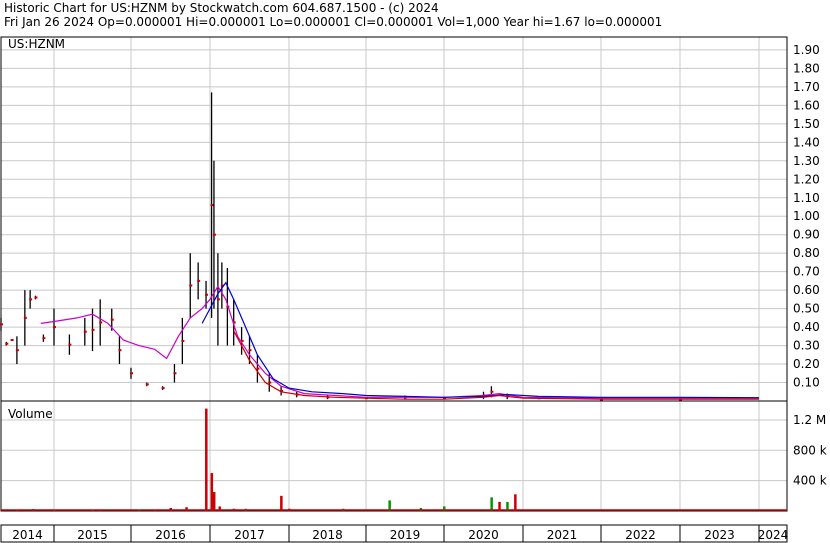 The image size is (830, 543). I want to click on price-tick-label: 1.10, so click(806, 198).